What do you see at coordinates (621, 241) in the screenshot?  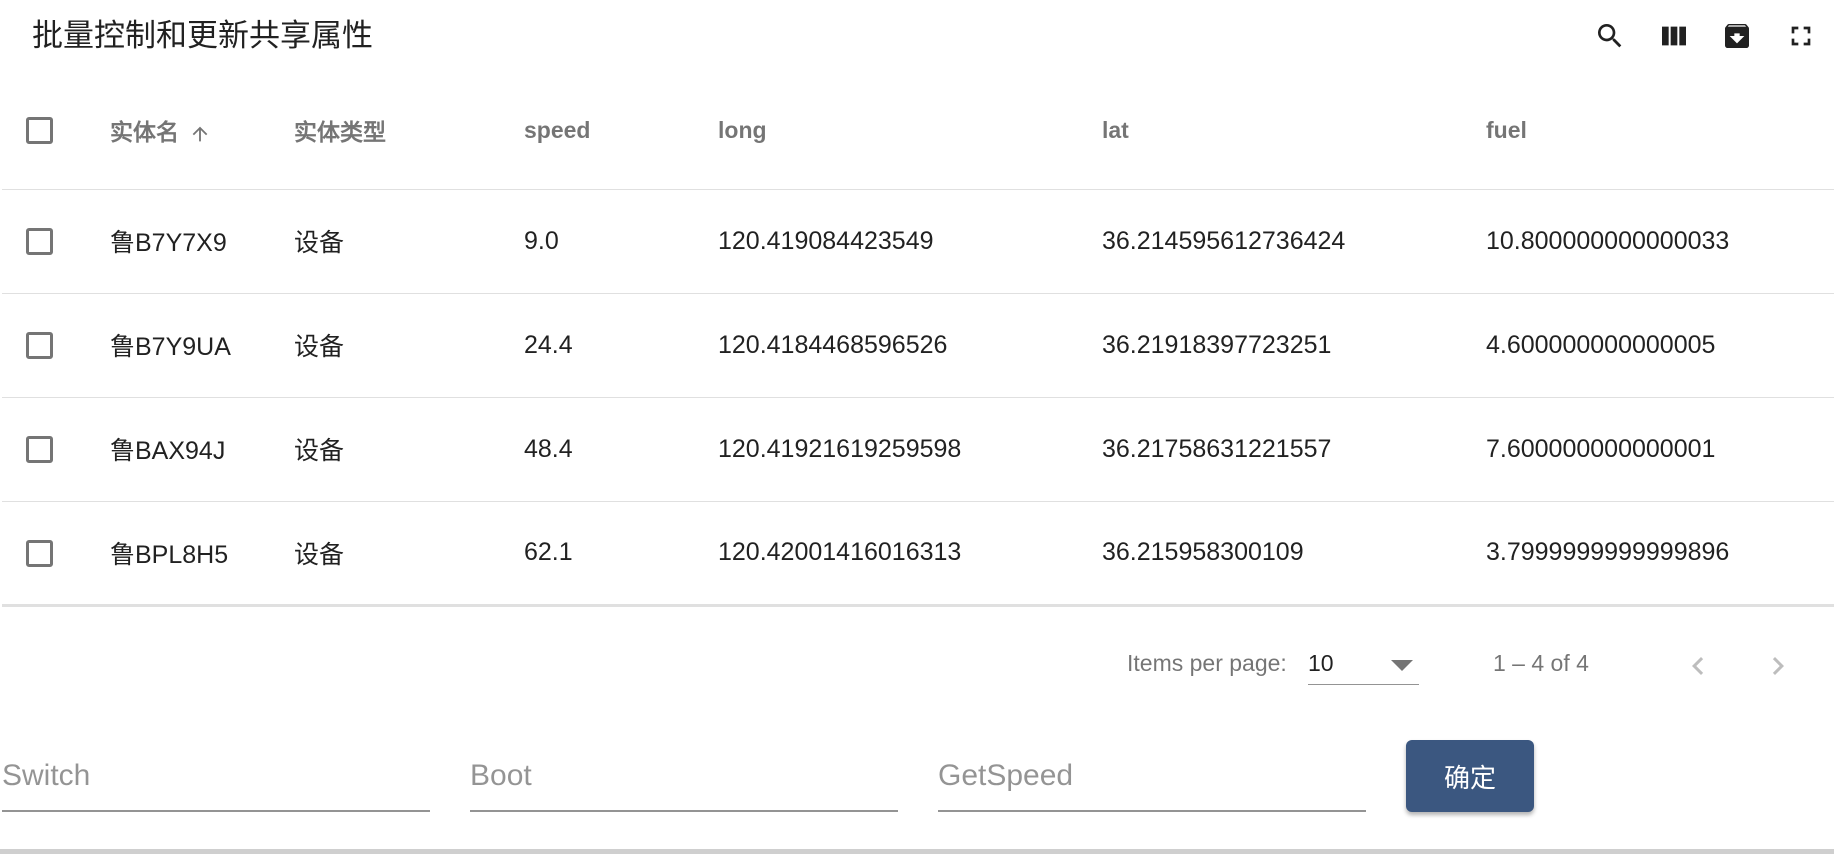 I see `cell-speed: 9.0` at bounding box center [621, 241].